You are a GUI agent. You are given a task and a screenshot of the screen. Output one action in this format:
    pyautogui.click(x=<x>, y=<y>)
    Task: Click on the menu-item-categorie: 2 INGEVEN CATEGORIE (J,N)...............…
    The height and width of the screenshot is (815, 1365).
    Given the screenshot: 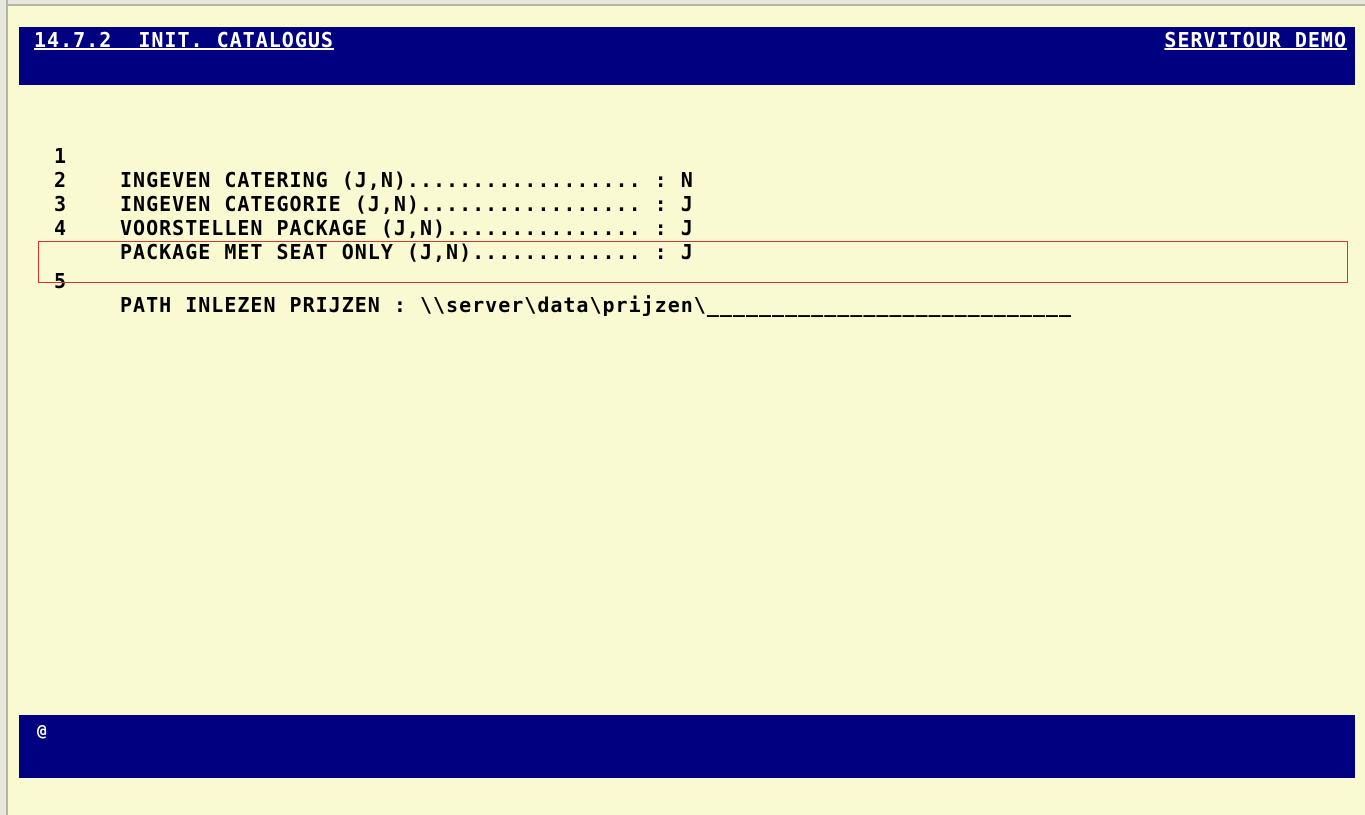 What is the action you would take?
    pyautogui.click(x=371, y=180)
    